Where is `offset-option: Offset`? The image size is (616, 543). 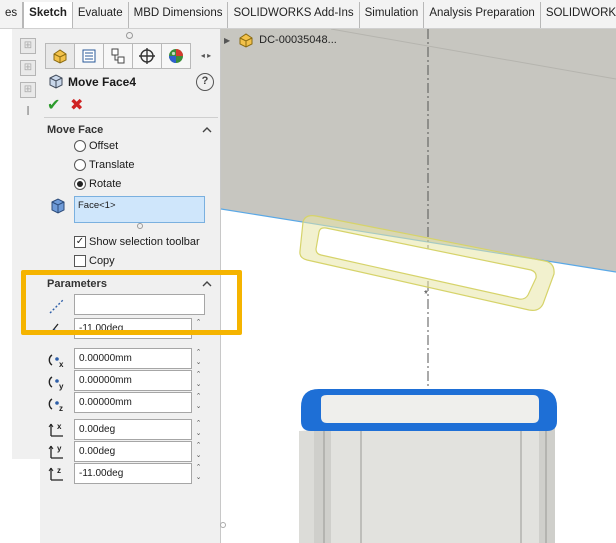
offset-option: Offset is located at coordinates (96, 146).